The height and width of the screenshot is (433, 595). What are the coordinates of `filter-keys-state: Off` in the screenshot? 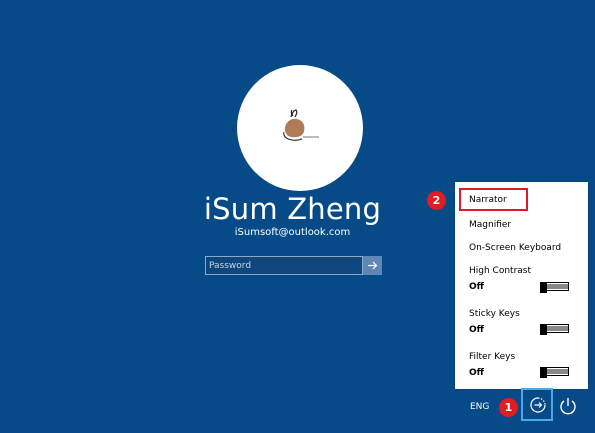 It's located at (476, 373).